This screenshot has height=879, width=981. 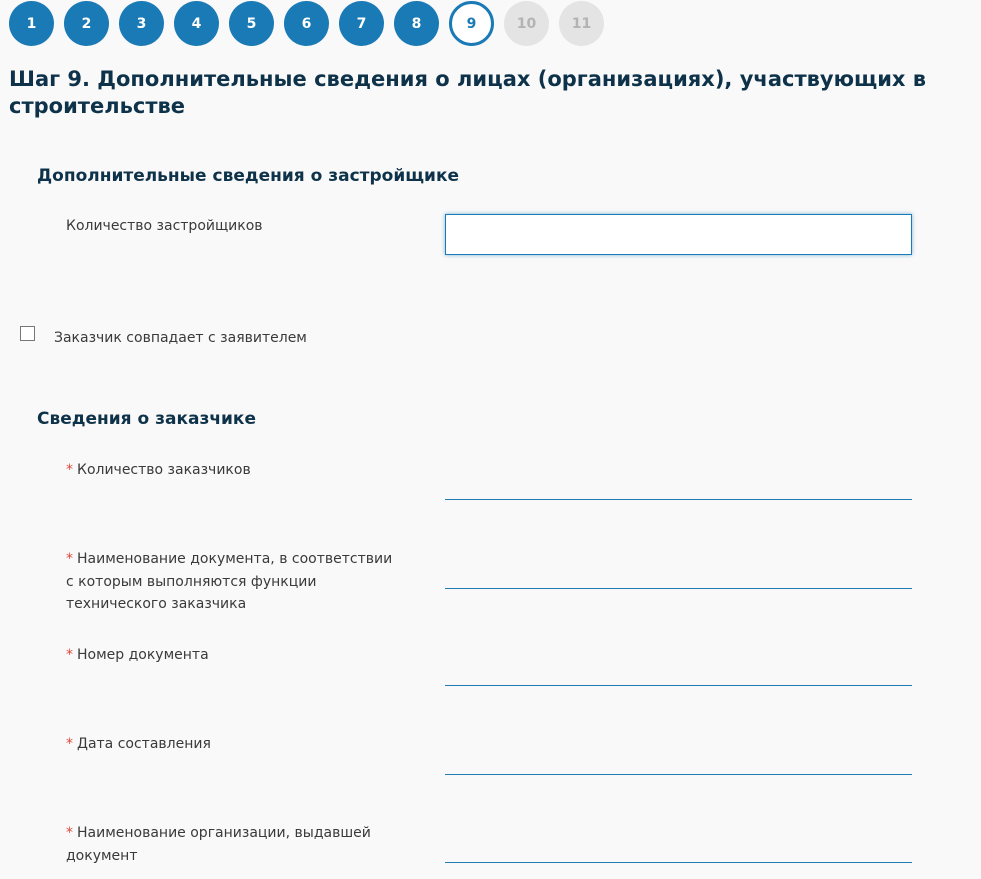 What do you see at coordinates (471, 23) in the screenshot?
I see `step-9-current: 9` at bounding box center [471, 23].